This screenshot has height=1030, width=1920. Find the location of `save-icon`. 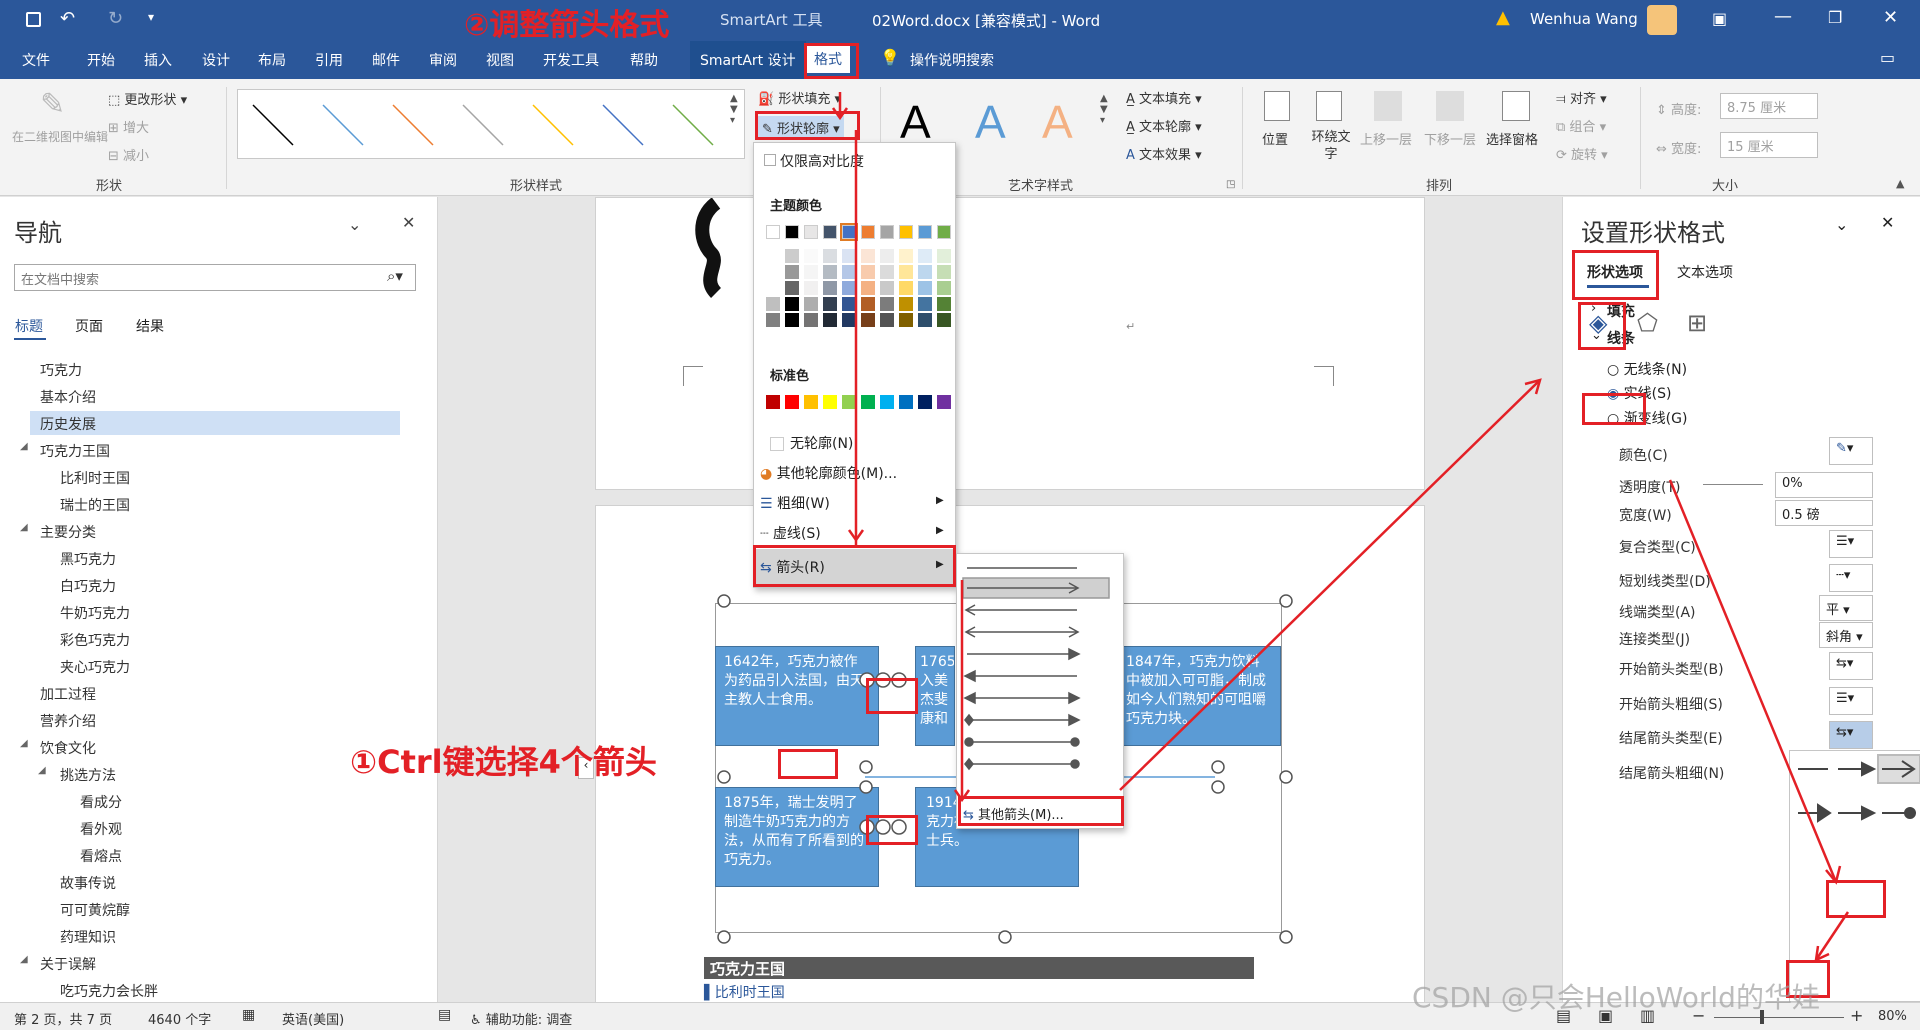

save-icon is located at coordinates (33, 19).